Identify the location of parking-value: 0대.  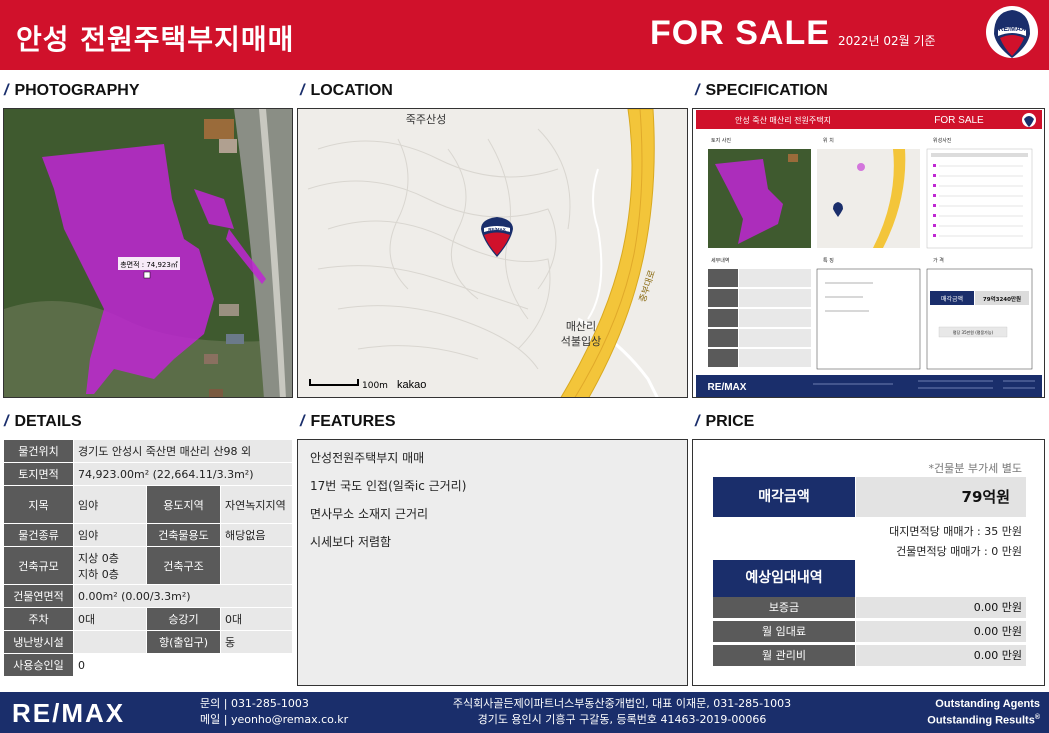
(110, 619).